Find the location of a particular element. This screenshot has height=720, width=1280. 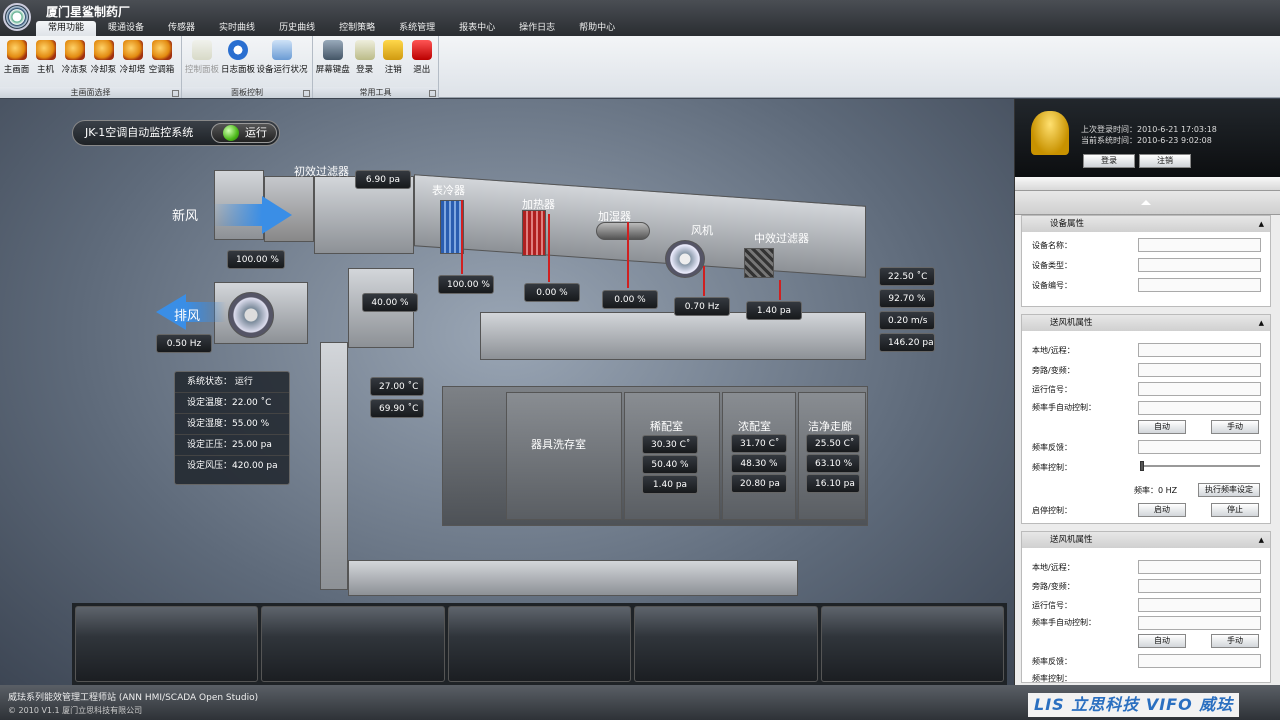

menu-tab: 操作日志 is located at coordinates (537, 28).